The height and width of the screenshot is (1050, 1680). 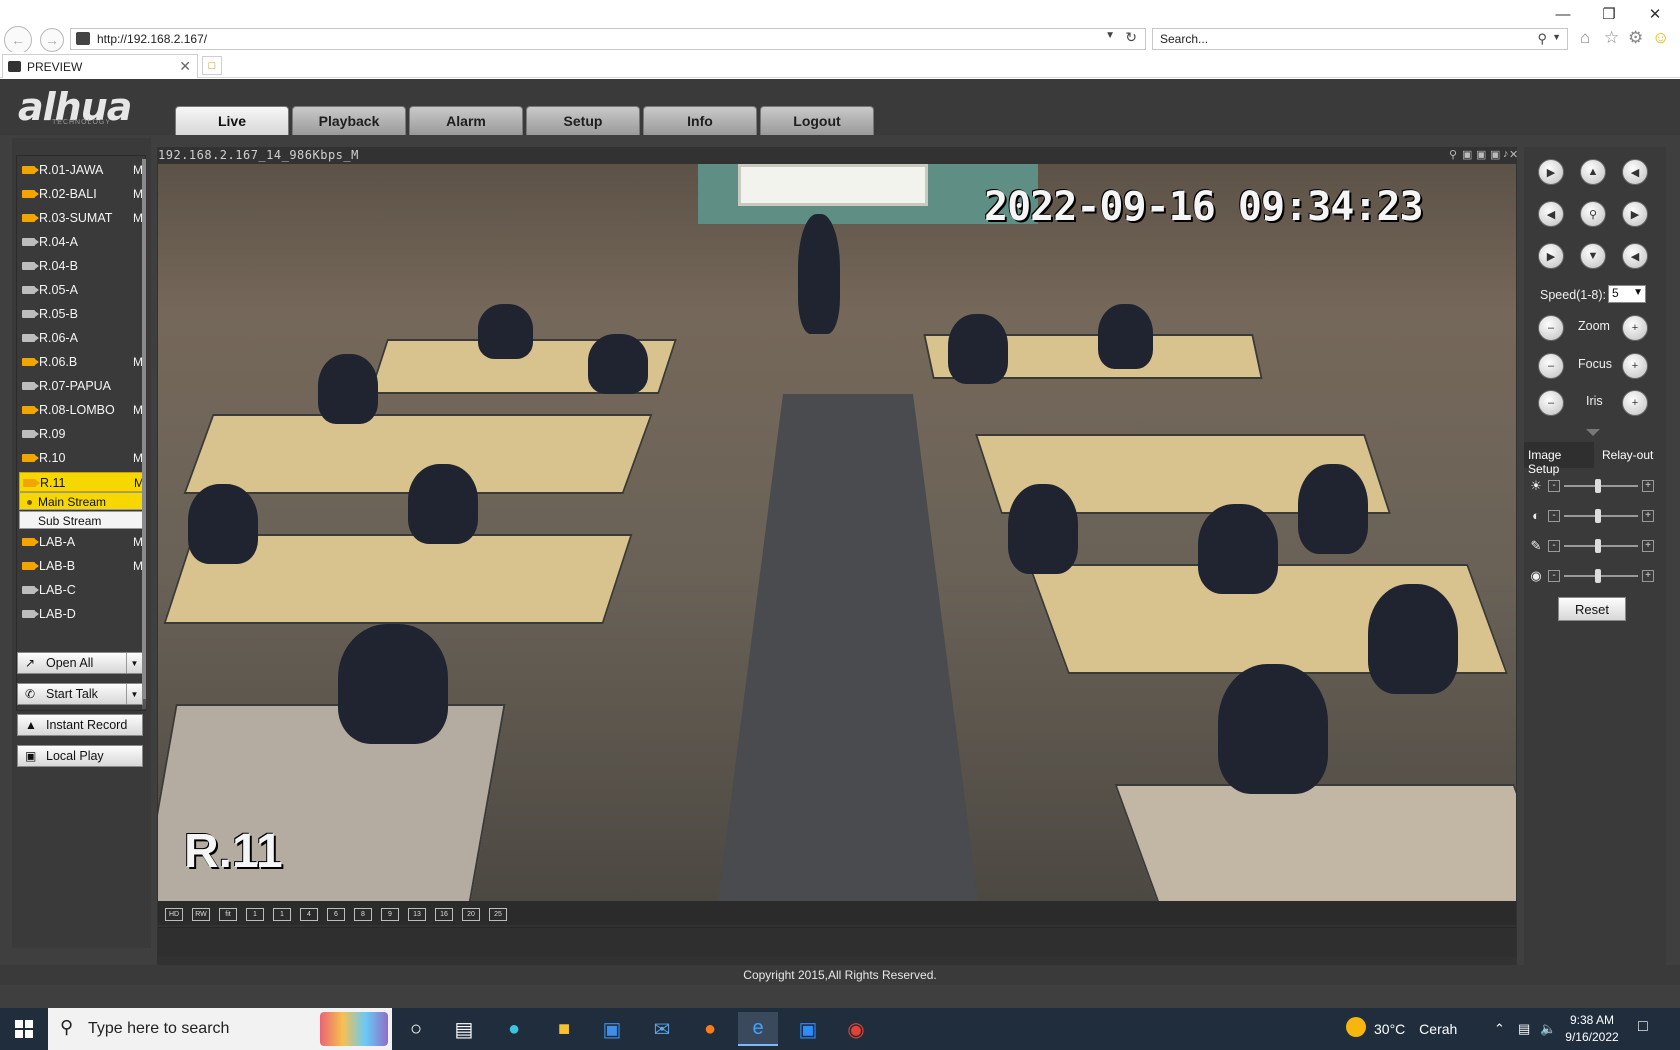 I want to click on channel-item-r05b: R.05-B, so click(x=82, y=314).